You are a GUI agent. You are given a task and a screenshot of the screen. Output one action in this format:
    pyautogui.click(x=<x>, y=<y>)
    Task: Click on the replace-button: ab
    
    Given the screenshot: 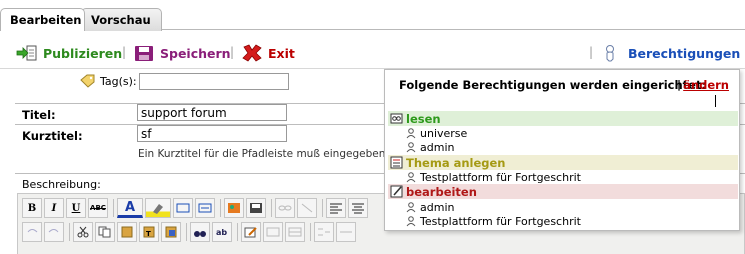 What is the action you would take?
    pyautogui.click(x=222, y=232)
    